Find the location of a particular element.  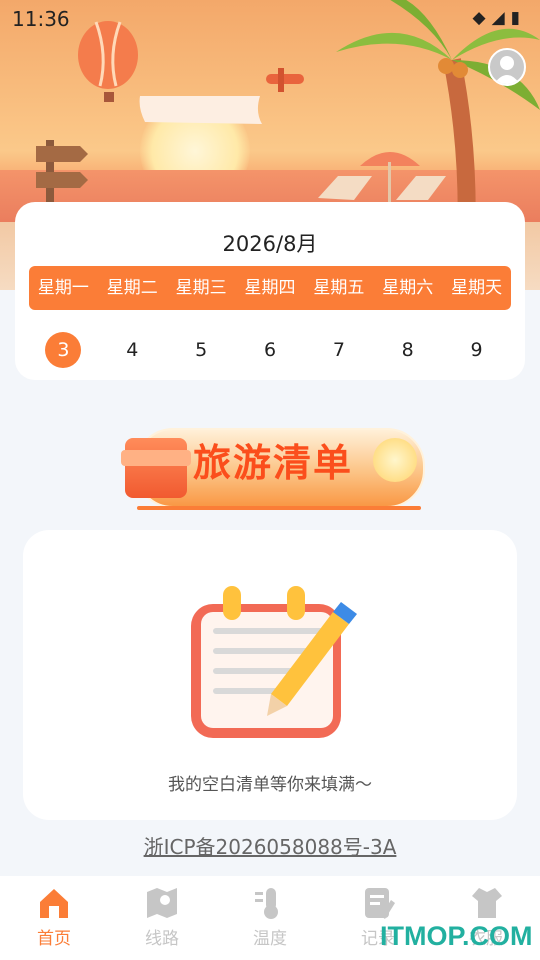

tab-temperature: 温度 is located at coordinates (270, 921).